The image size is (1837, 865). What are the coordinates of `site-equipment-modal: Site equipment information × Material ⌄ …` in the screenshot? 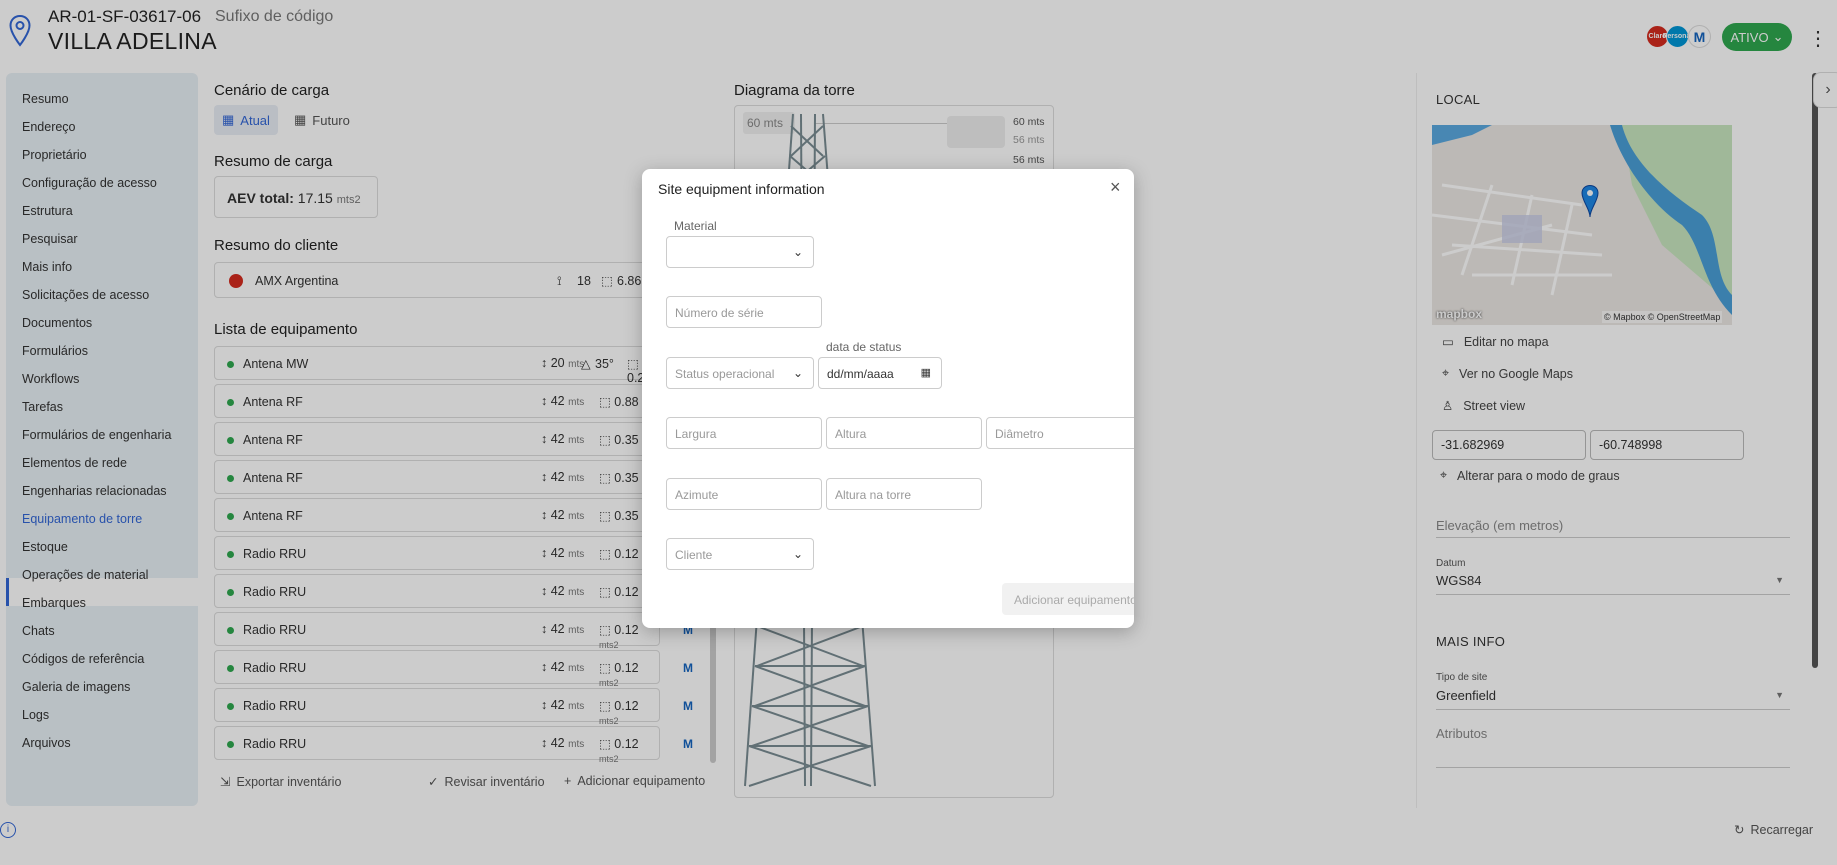 It's located at (888, 398).